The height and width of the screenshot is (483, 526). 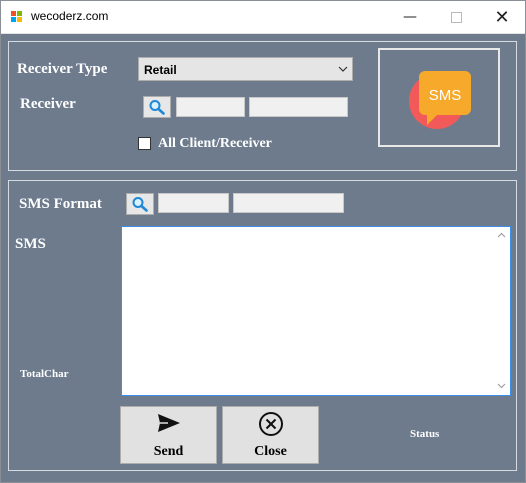 I want to click on sms-logo: SMS, so click(x=439, y=97).